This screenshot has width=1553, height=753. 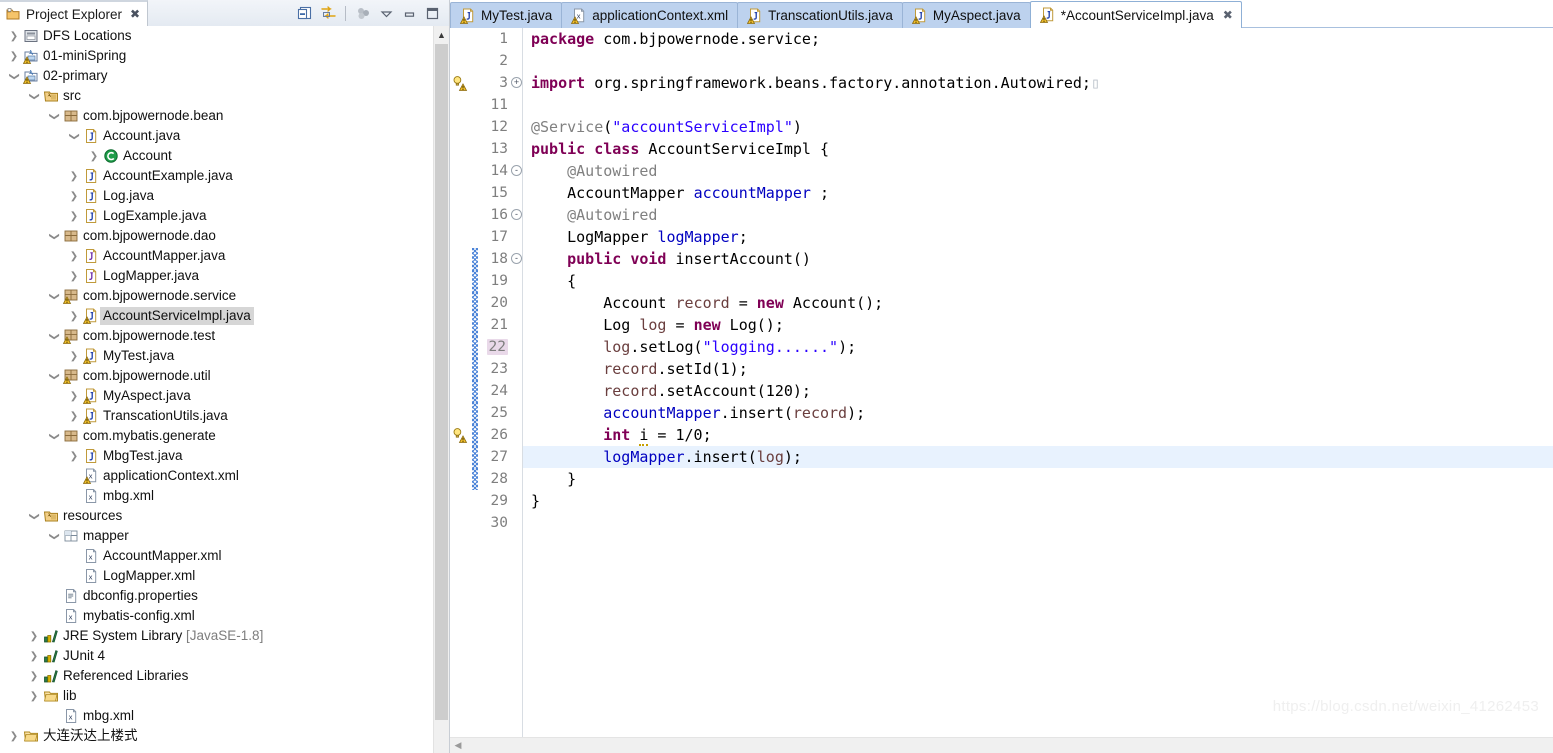 What do you see at coordinates (305, 13) in the screenshot?
I see `collapse-all-icon` at bounding box center [305, 13].